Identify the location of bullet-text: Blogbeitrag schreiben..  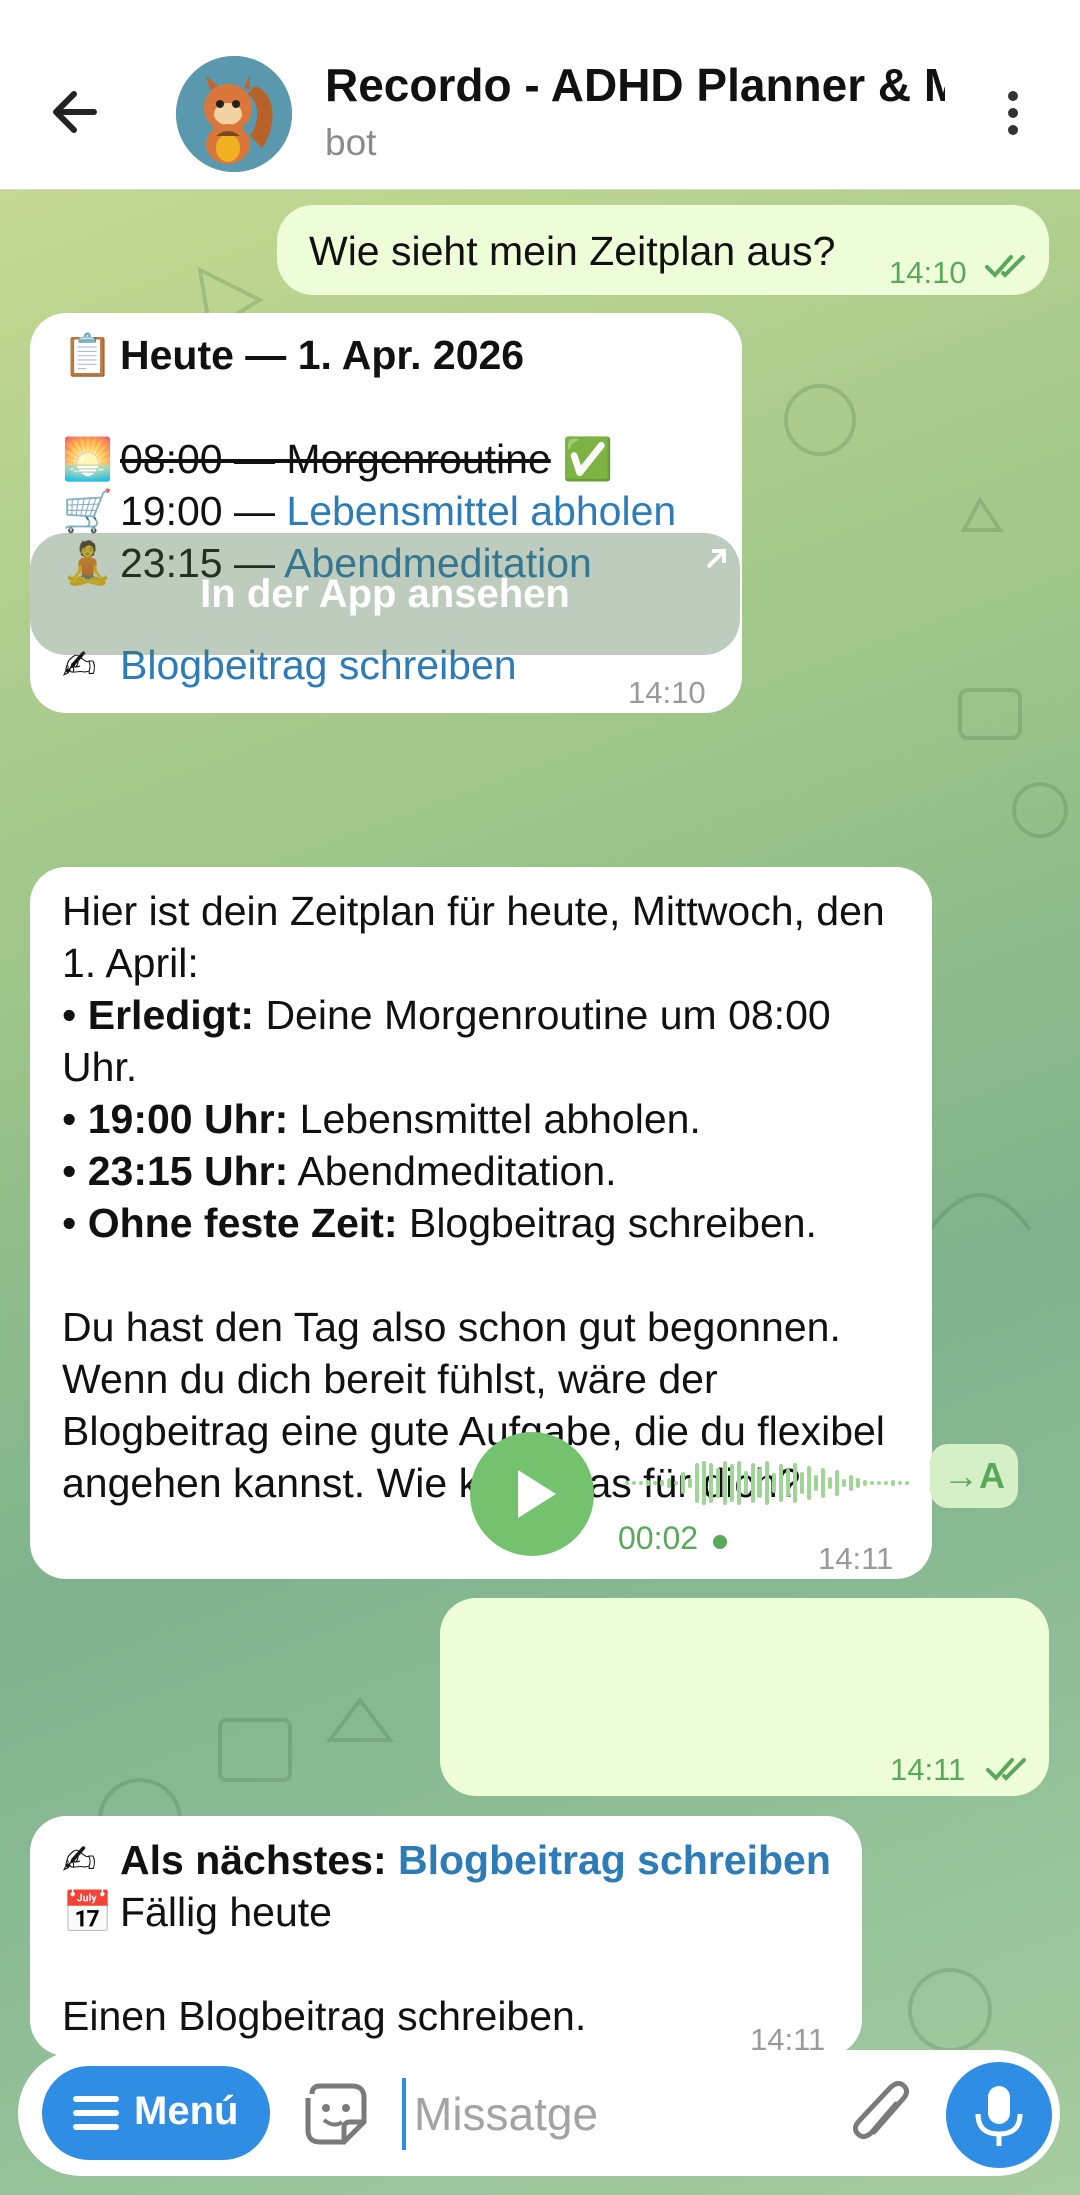
(607, 1223).